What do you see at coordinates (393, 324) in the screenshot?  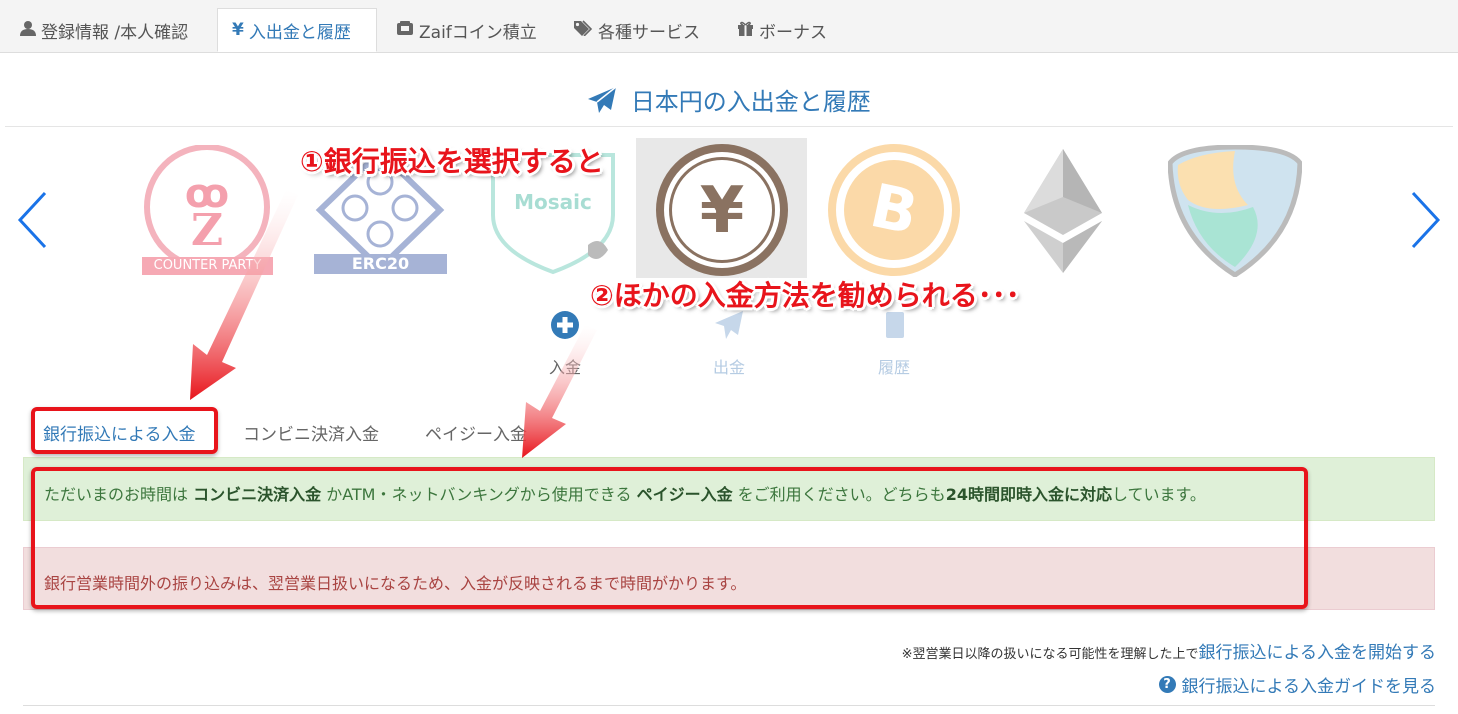 I see `annotation-arrows` at bounding box center [393, 324].